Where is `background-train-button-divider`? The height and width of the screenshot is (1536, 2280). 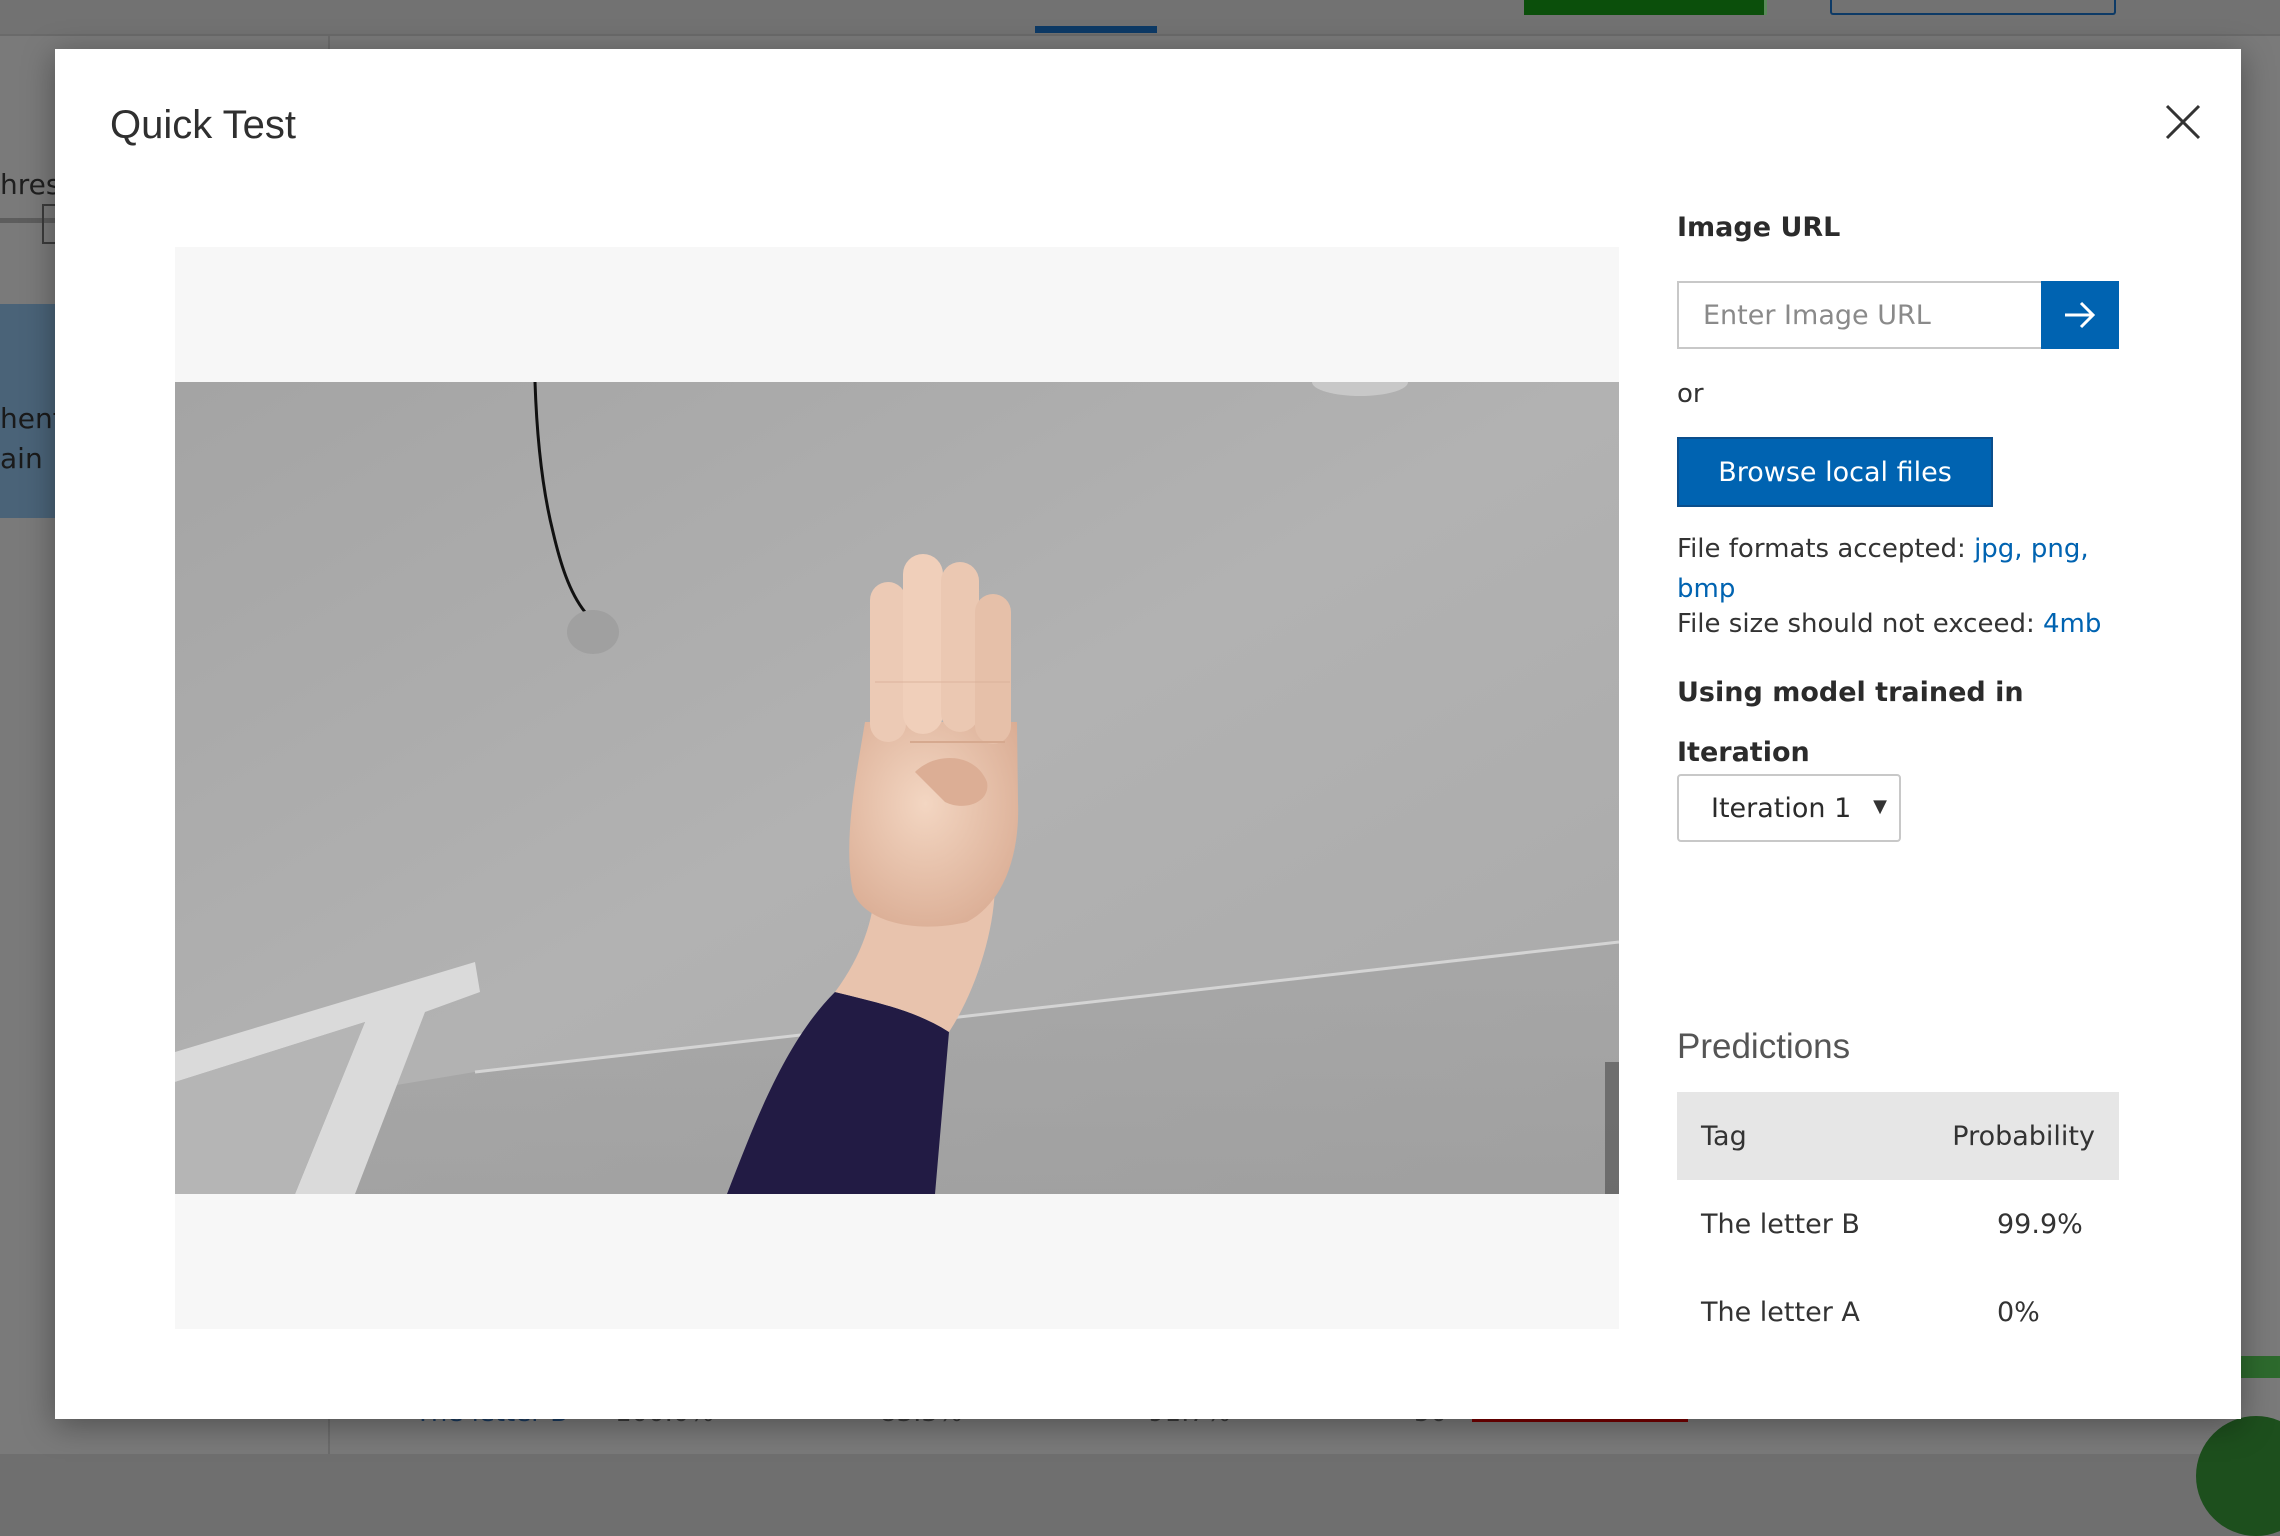 background-train-button-divider is located at coordinates (1765, 7).